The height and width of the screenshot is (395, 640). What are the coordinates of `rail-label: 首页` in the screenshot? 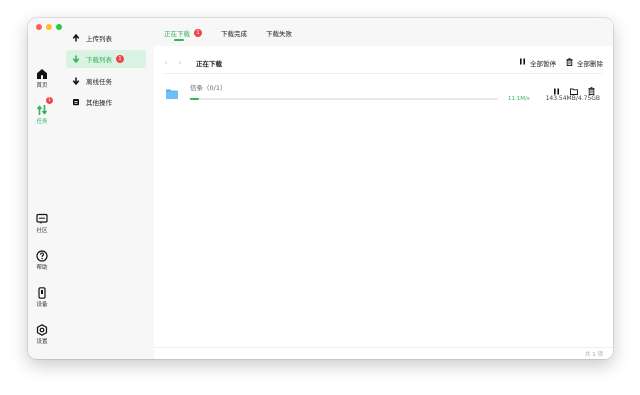 It's located at (42, 86).